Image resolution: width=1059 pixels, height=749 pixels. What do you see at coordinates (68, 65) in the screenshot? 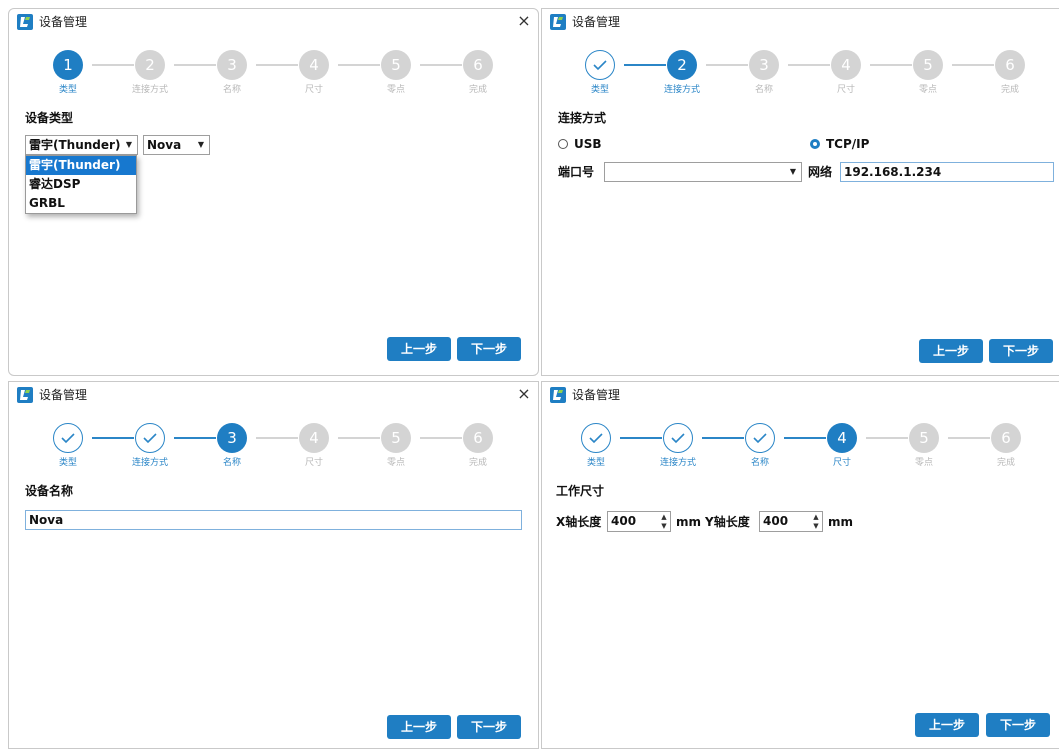
I see `step-1-circle: 1` at bounding box center [68, 65].